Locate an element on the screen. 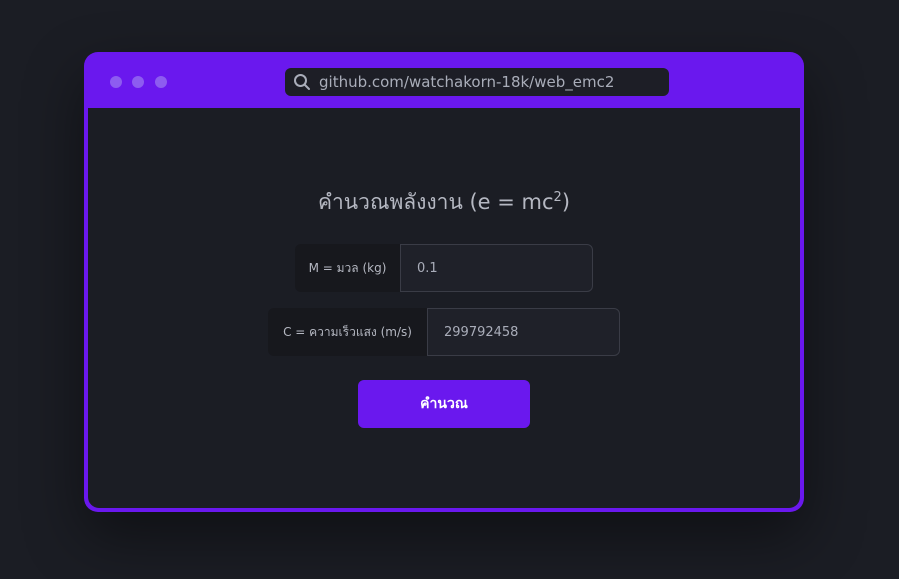 This screenshot has height=579, width=899. browser-titlebar: github.com/watchakorn-18k/web_emc2 is located at coordinates (444, 80).